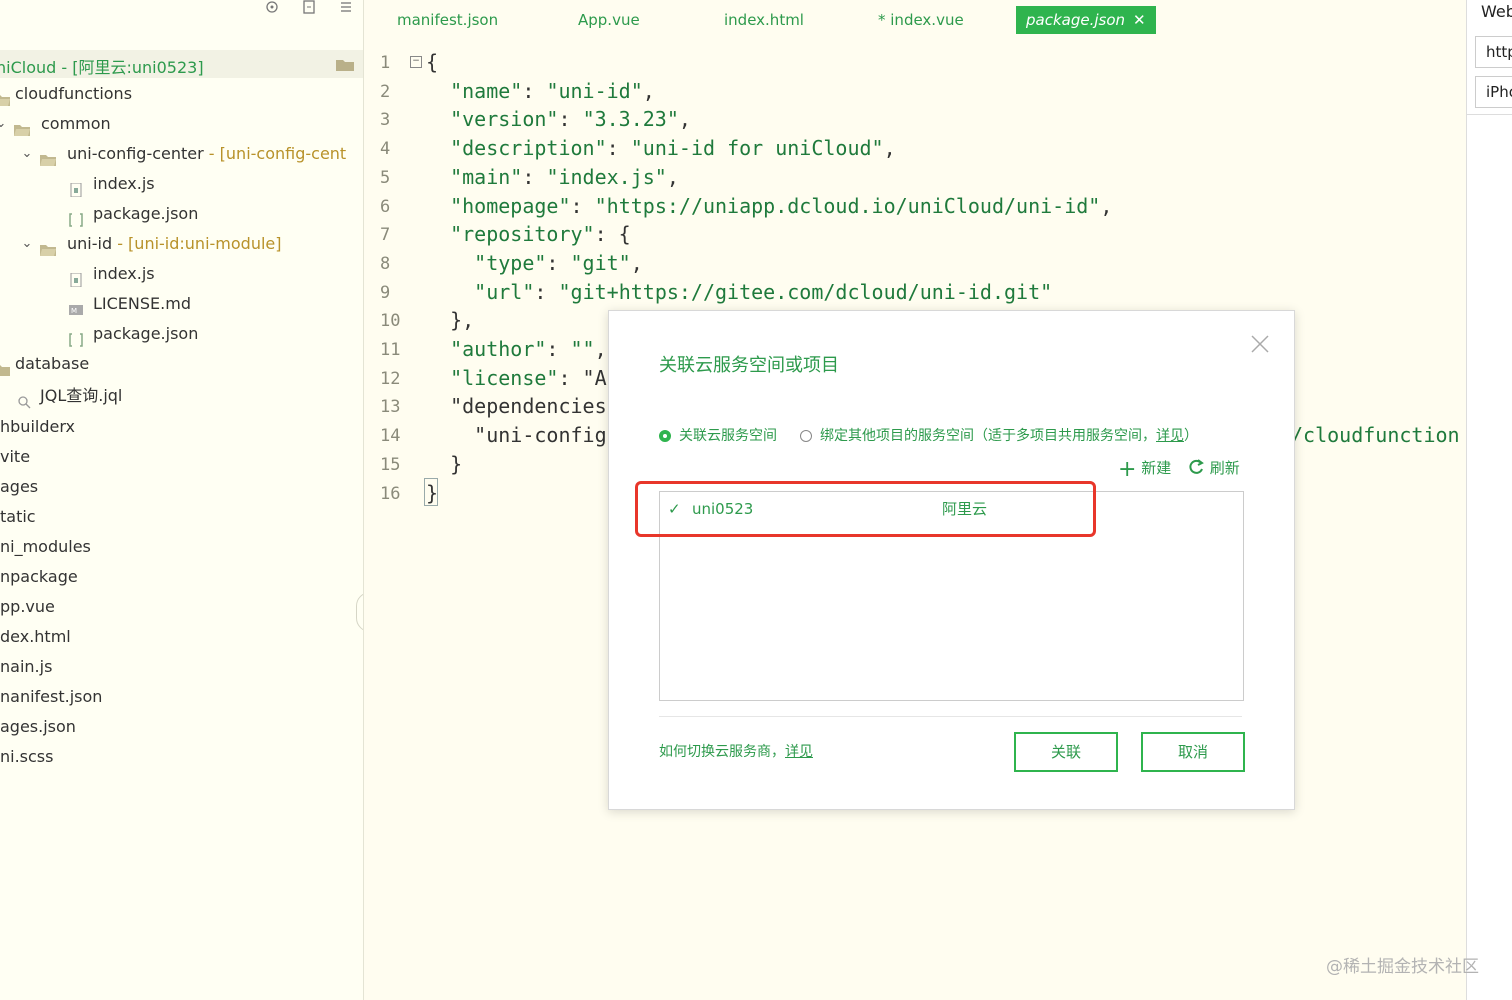  I want to click on tree-item: tatic, so click(181, 517).